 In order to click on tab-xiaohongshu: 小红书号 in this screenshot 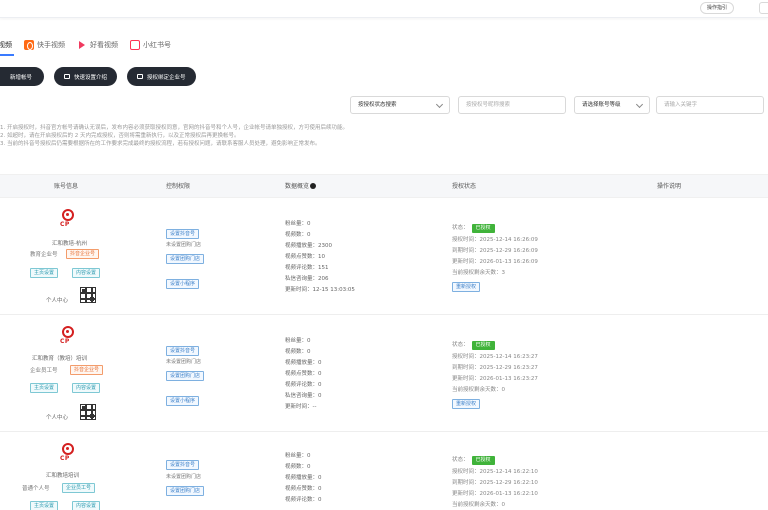, I will do `click(150, 45)`.